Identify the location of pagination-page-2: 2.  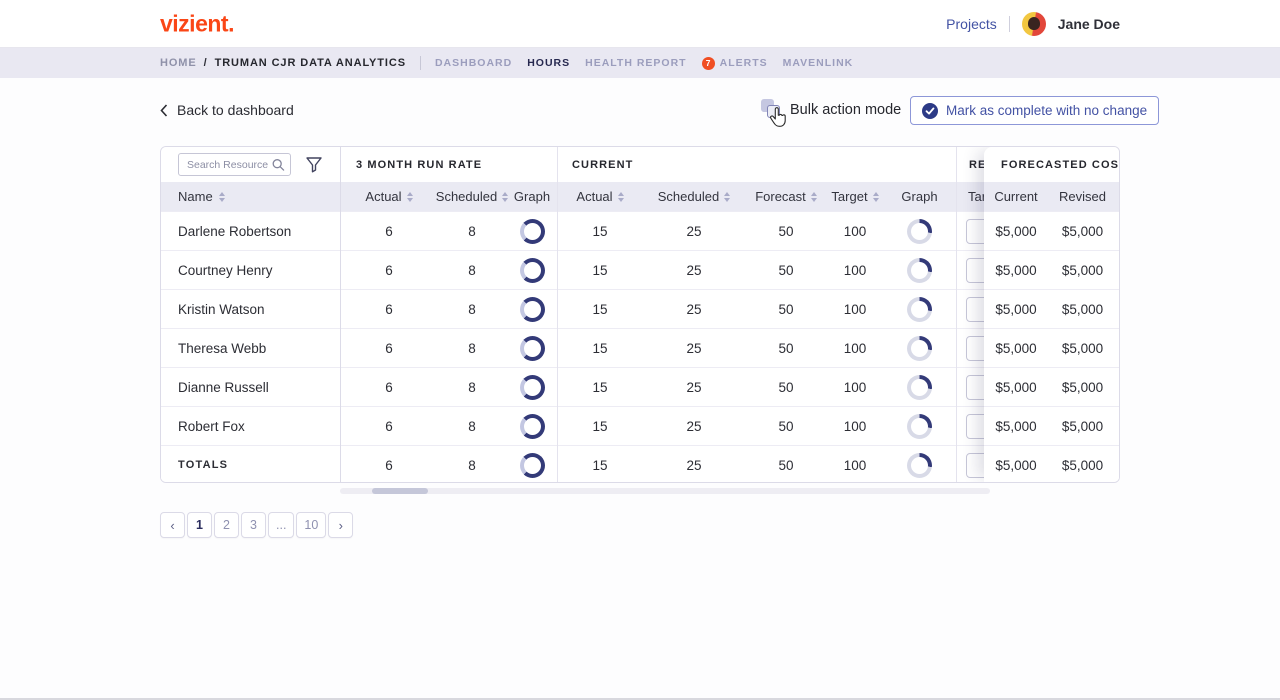
(226, 525).